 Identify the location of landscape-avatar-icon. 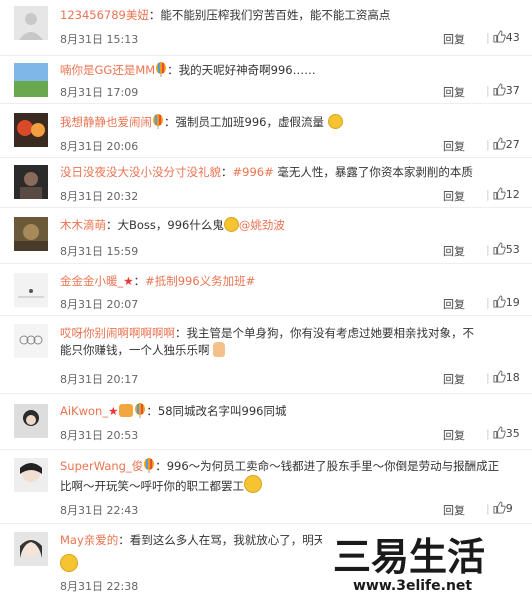
(31, 80).